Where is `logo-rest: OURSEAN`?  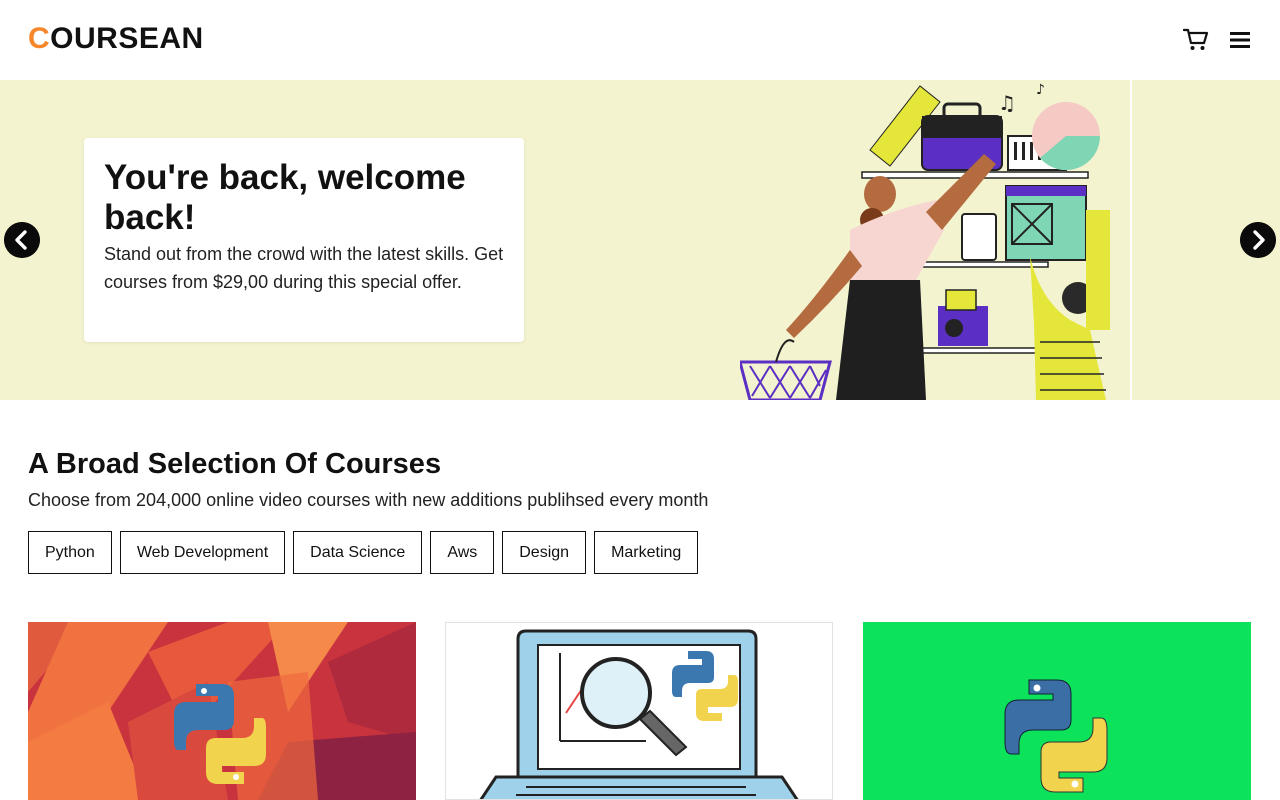 logo-rest: OURSEAN is located at coordinates (127, 38).